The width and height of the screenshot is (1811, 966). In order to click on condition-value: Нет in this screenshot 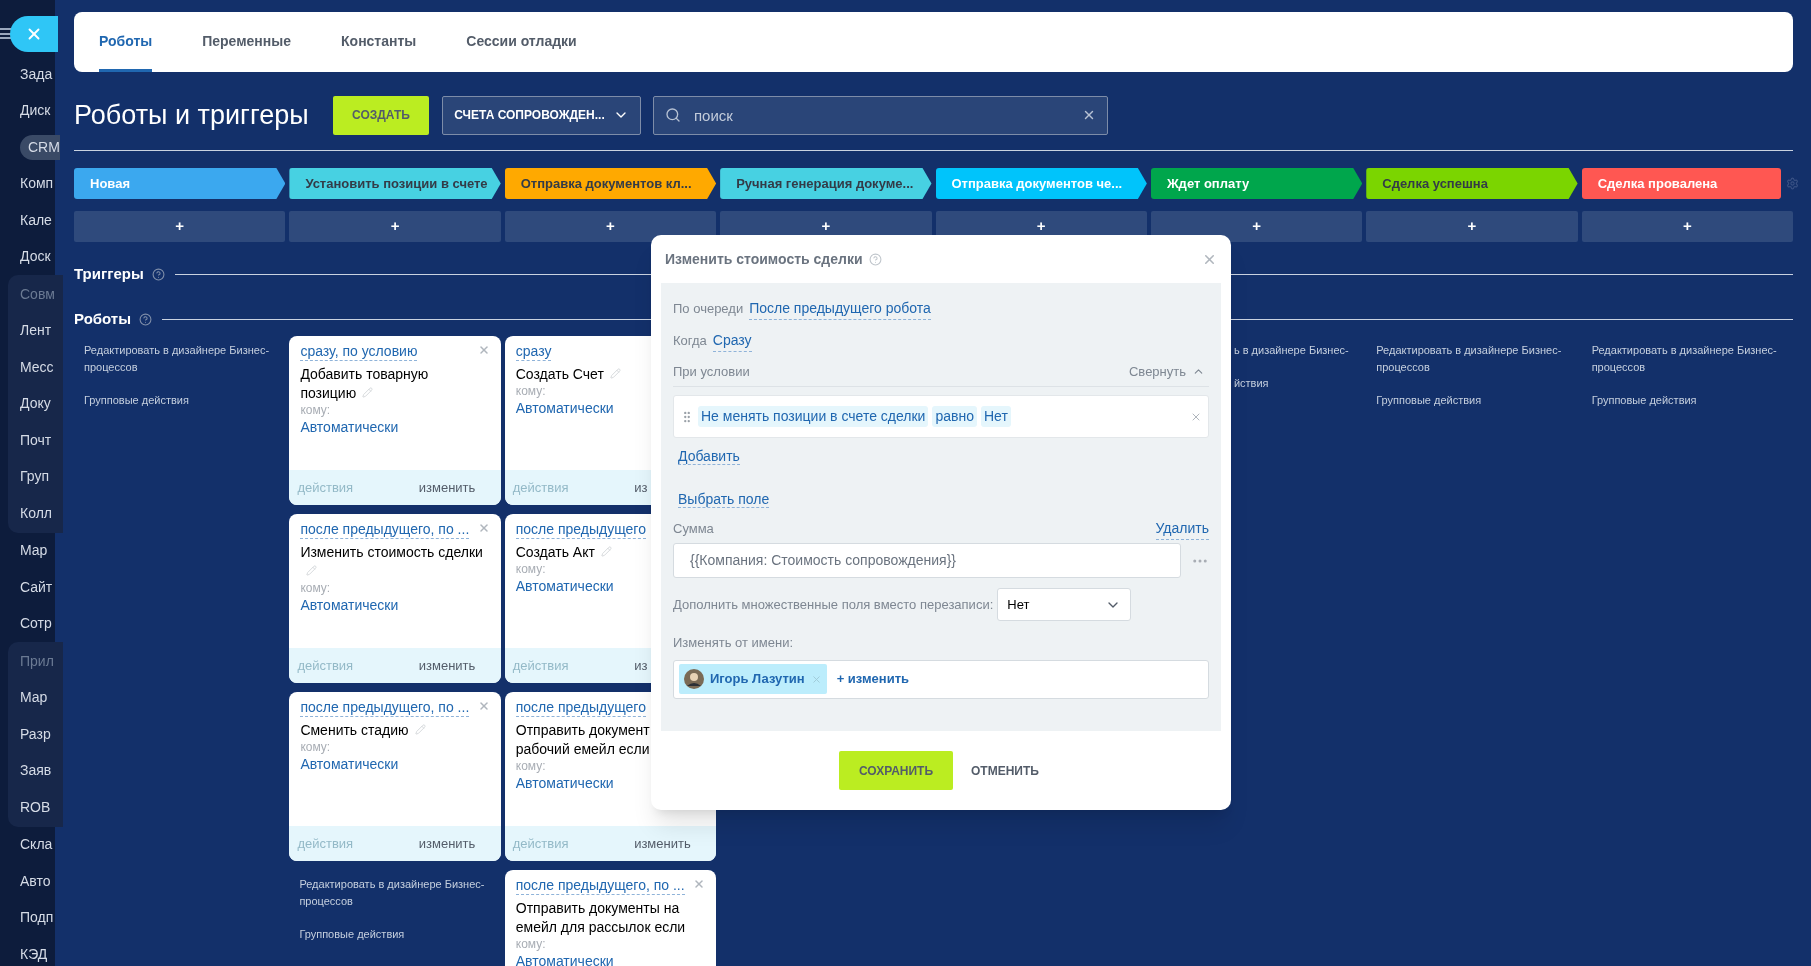, I will do `click(995, 416)`.